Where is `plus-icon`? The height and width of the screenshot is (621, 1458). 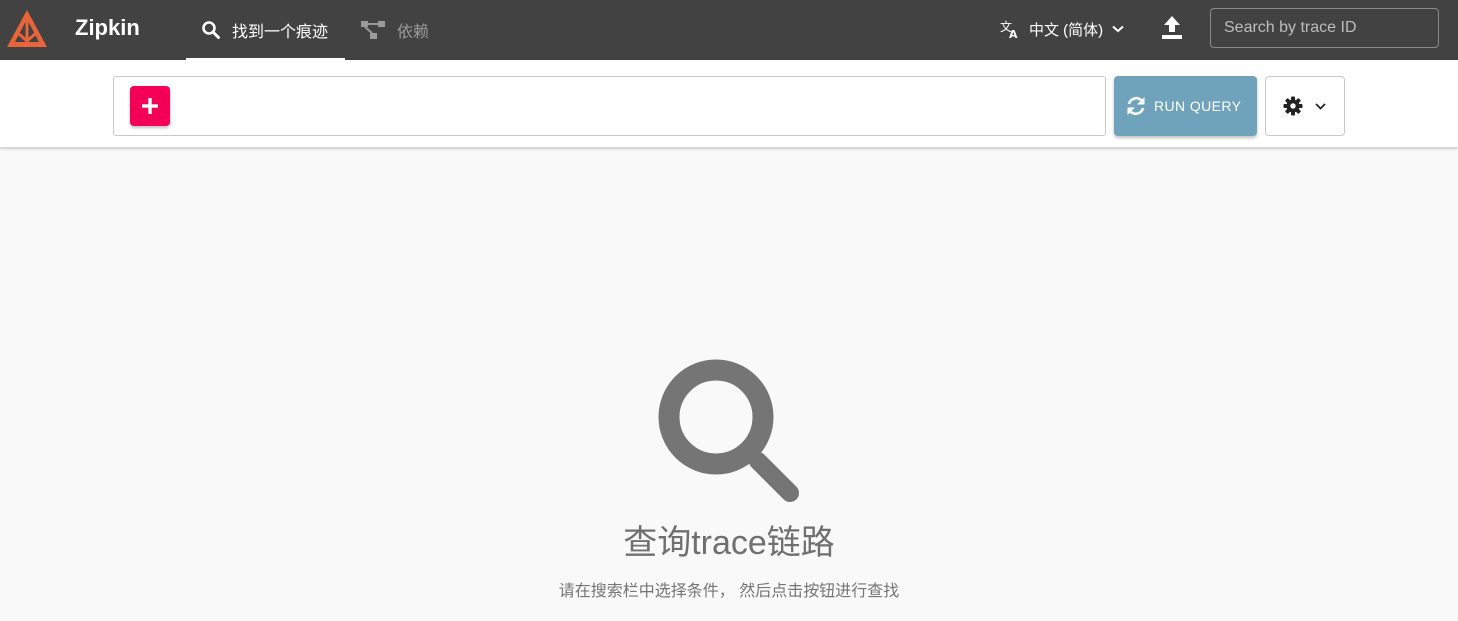
plus-icon is located at coordinates (150, 106).